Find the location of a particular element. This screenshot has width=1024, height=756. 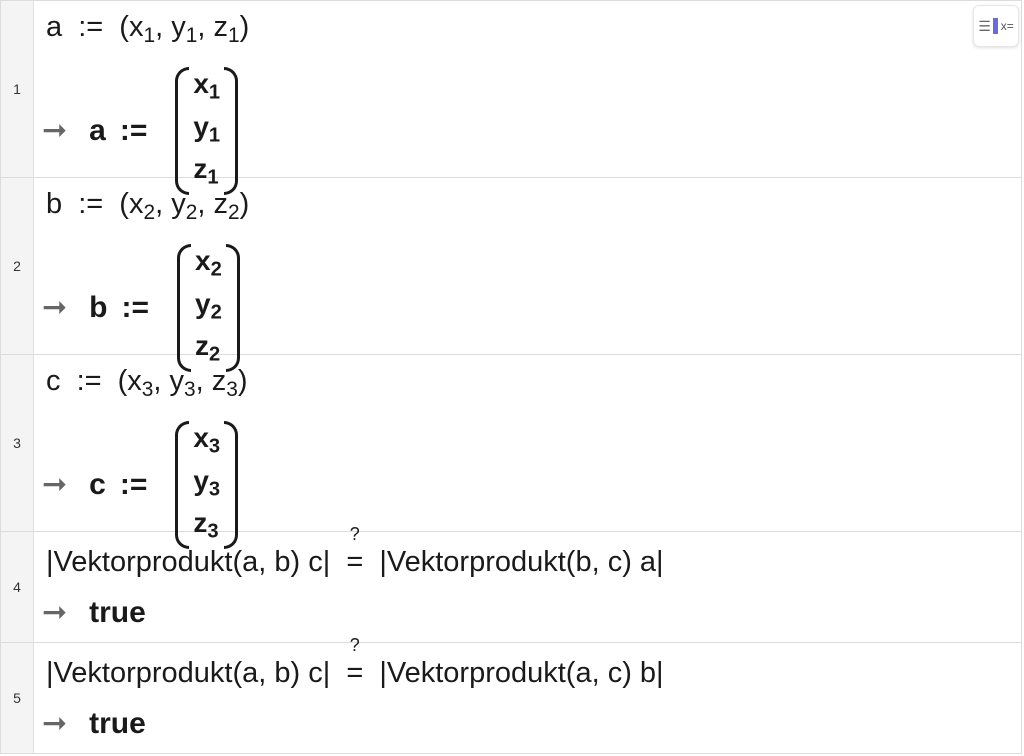

vec-x: x1 is located at coordinates (207, 86).